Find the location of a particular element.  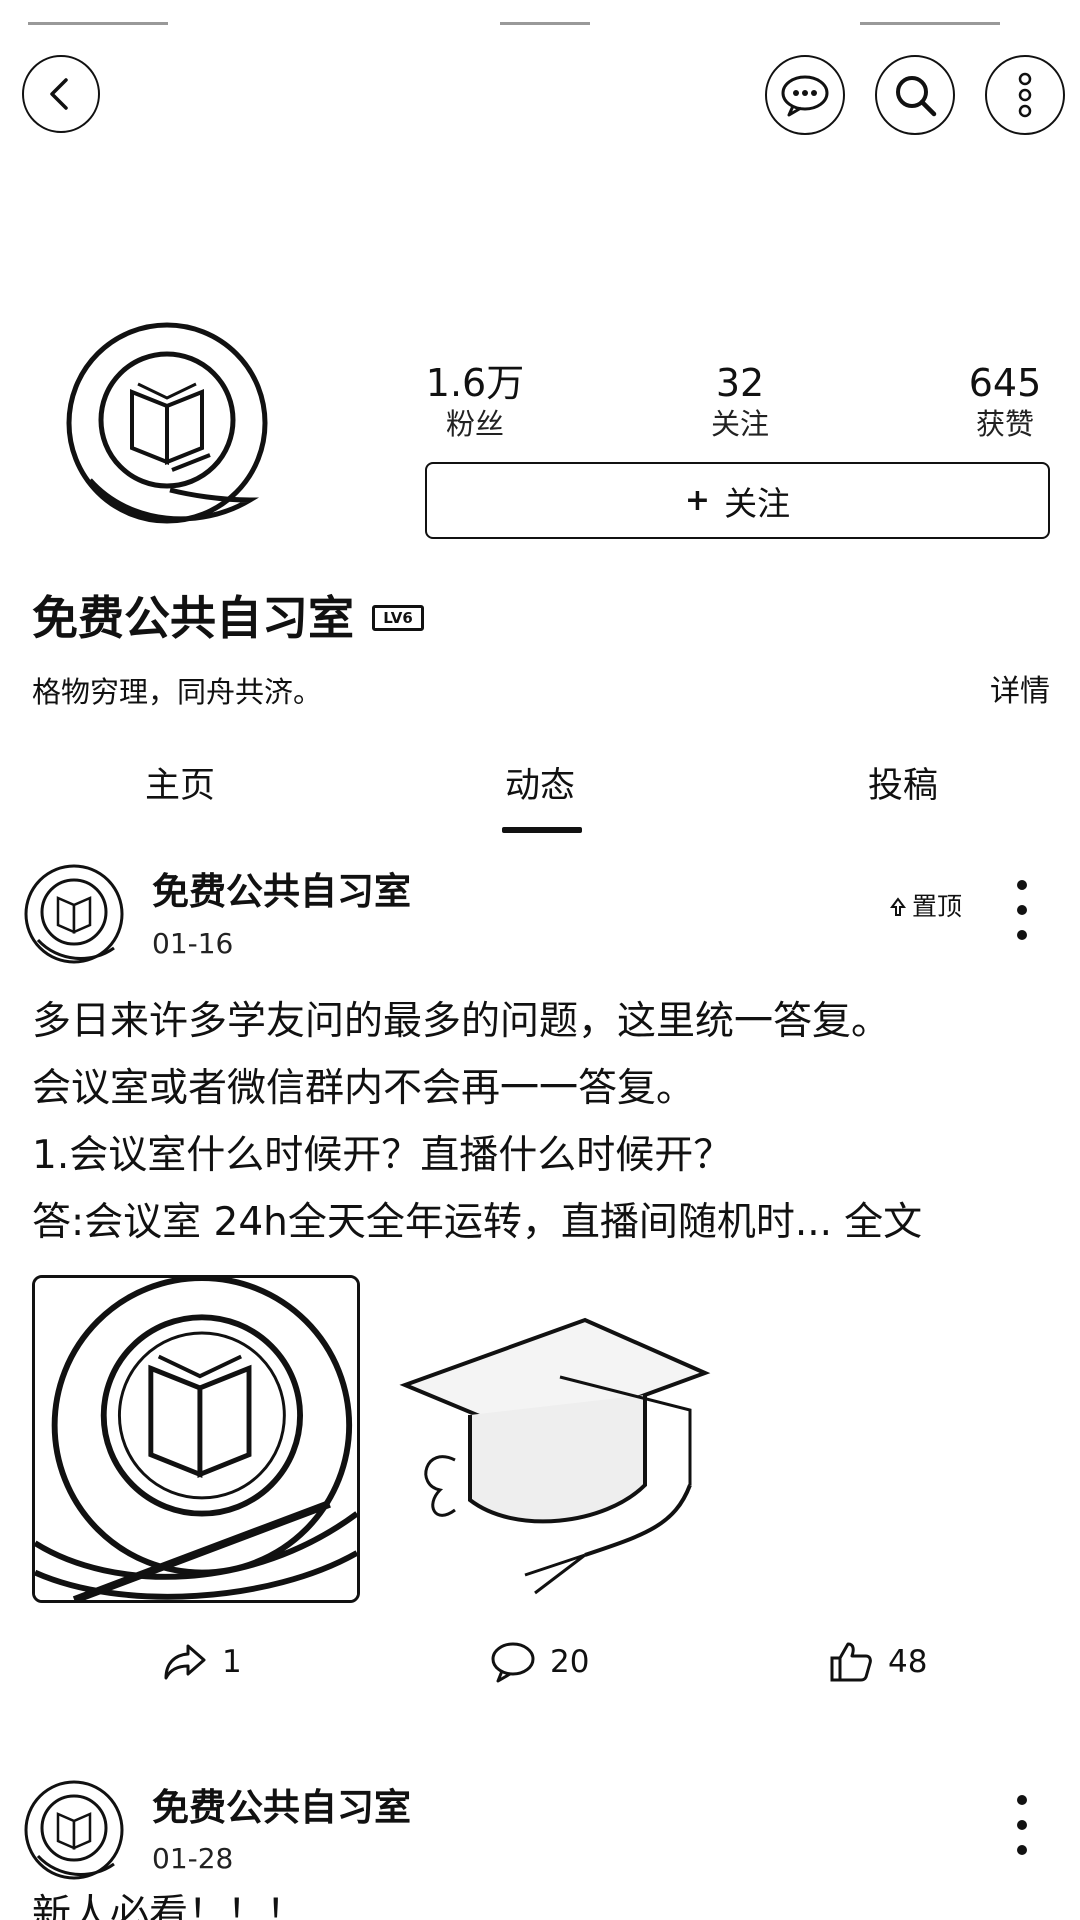

profile-name: 免费公共自习室 LV6 is located at coordinates (228, 618).